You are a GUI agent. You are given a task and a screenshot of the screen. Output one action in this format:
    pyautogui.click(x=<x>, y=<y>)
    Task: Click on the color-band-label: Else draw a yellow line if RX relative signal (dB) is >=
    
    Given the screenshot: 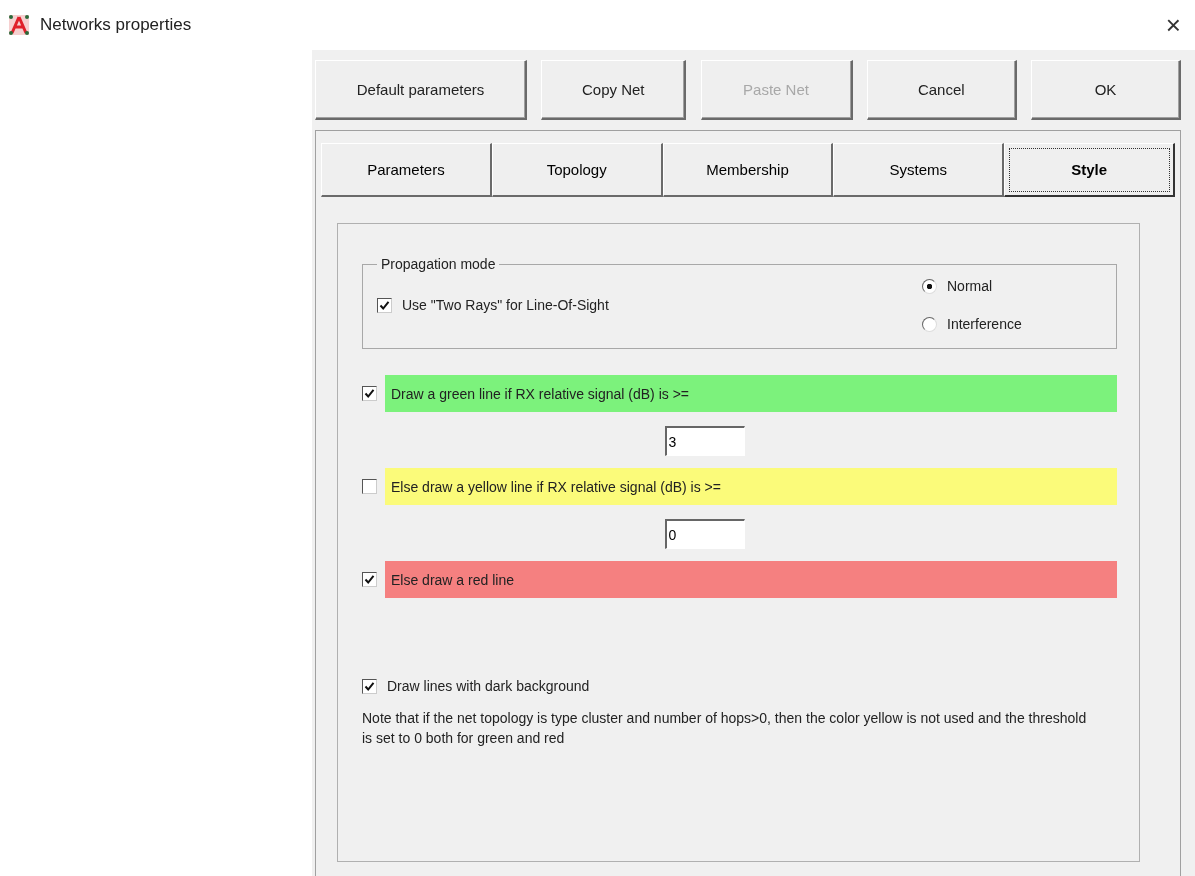 What is the action you would take?
    pyautogui.click(x=751, y=486)
    